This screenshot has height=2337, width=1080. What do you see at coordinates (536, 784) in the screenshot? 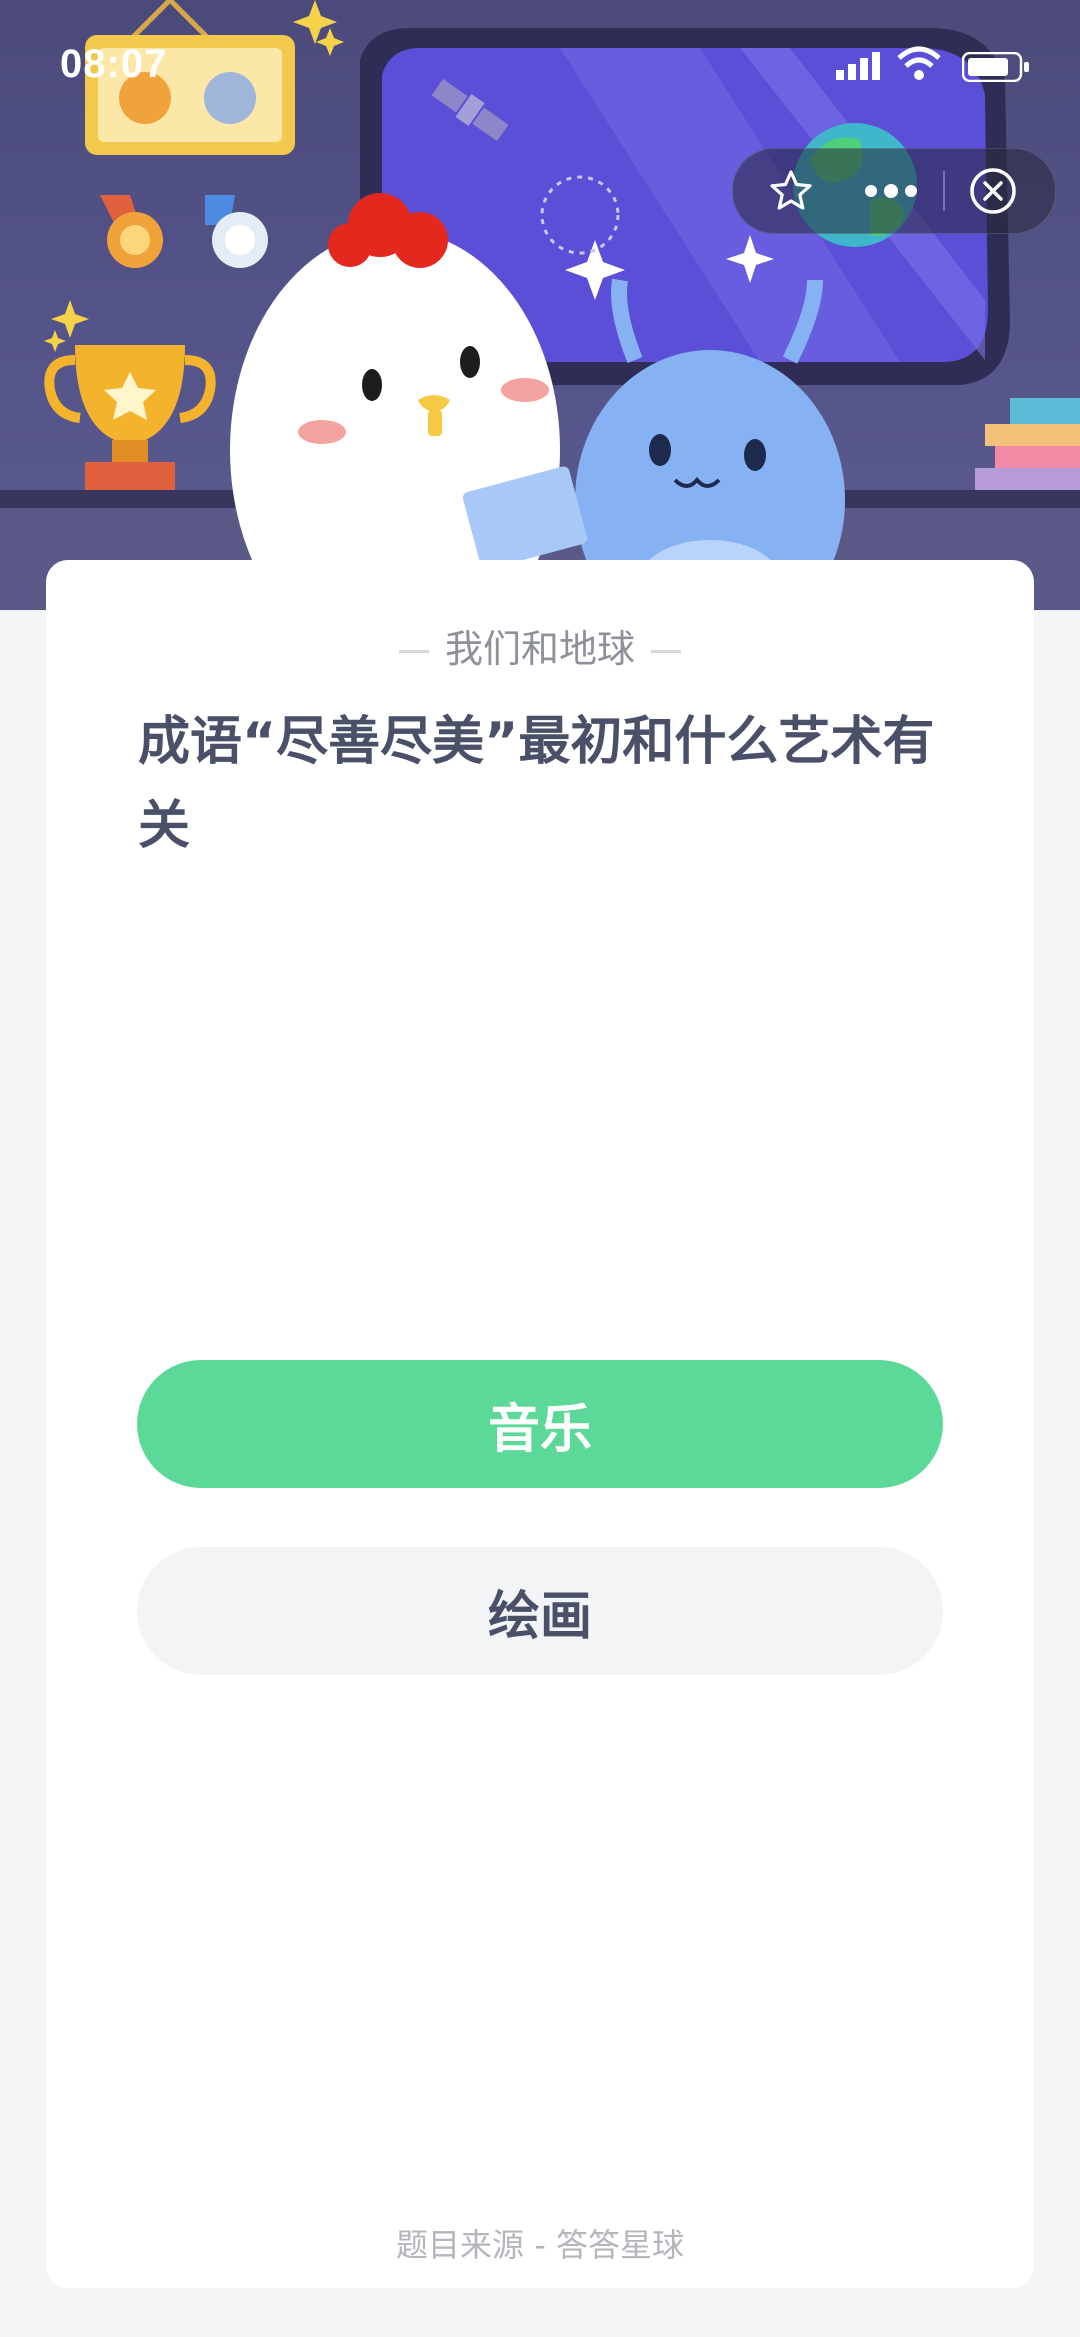
I see `question-text: 成语“尽善尽美”最初和什么艺术有关` at bounding box center [536, 784].